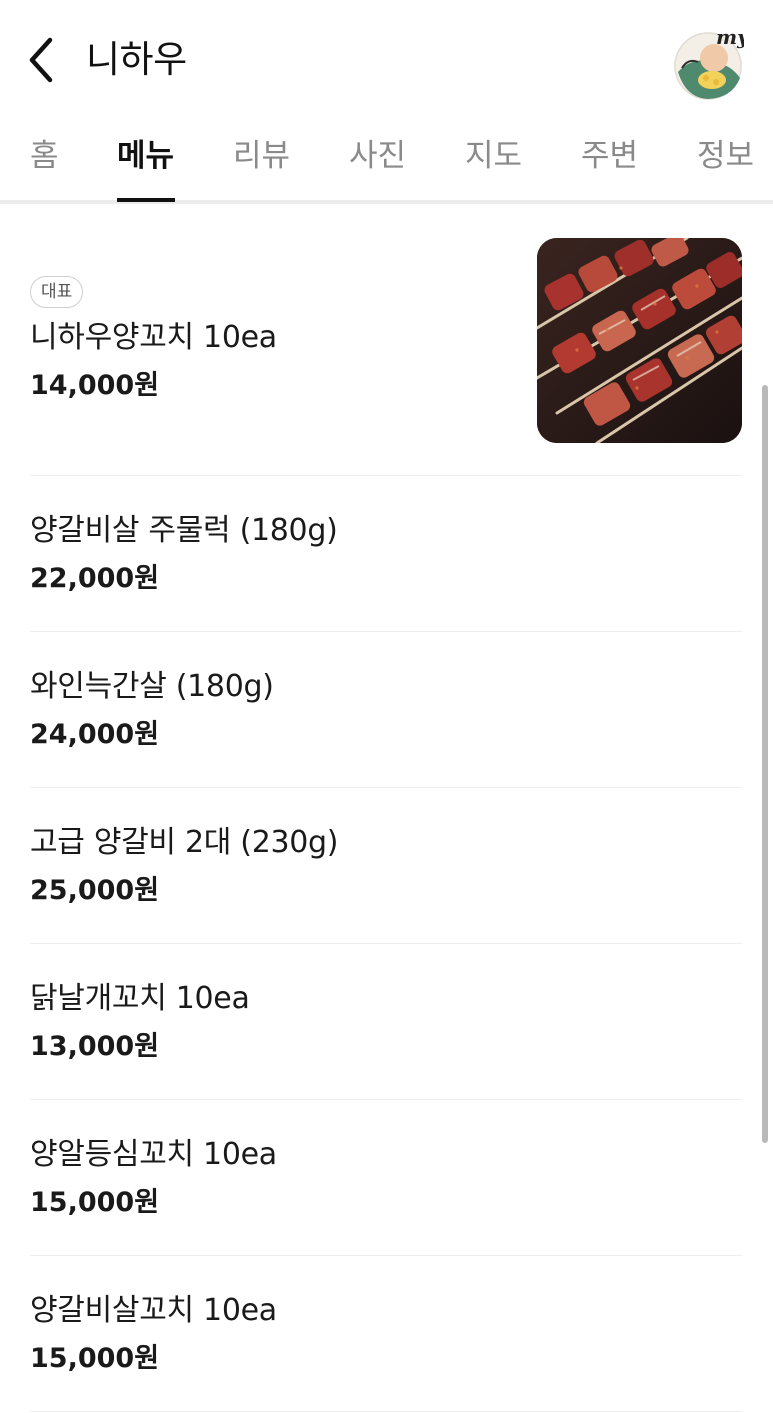 This screenshot has height=1413, width=773. What do you see at coordinates (386, 1177) in the screenshot?
I see `menu-item: 양알등심꼬치 10ea 15,000원` at bounding box center [386, 1177].